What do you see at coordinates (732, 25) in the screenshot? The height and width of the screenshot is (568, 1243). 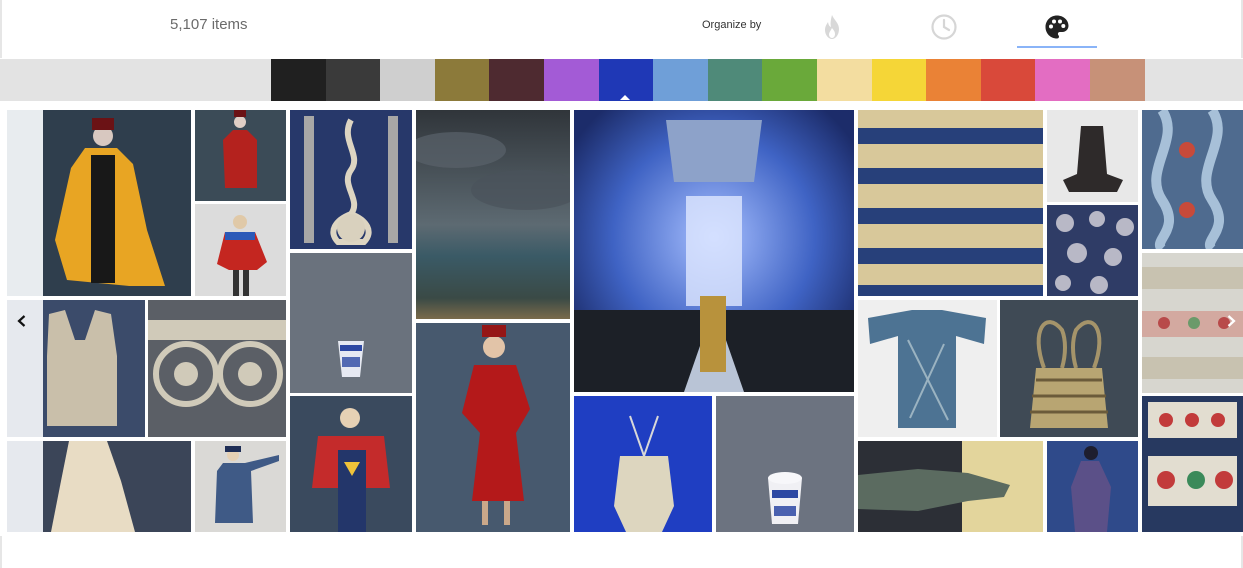 I see `organize-by-label: Organize by` at bounding box center [732, 25].